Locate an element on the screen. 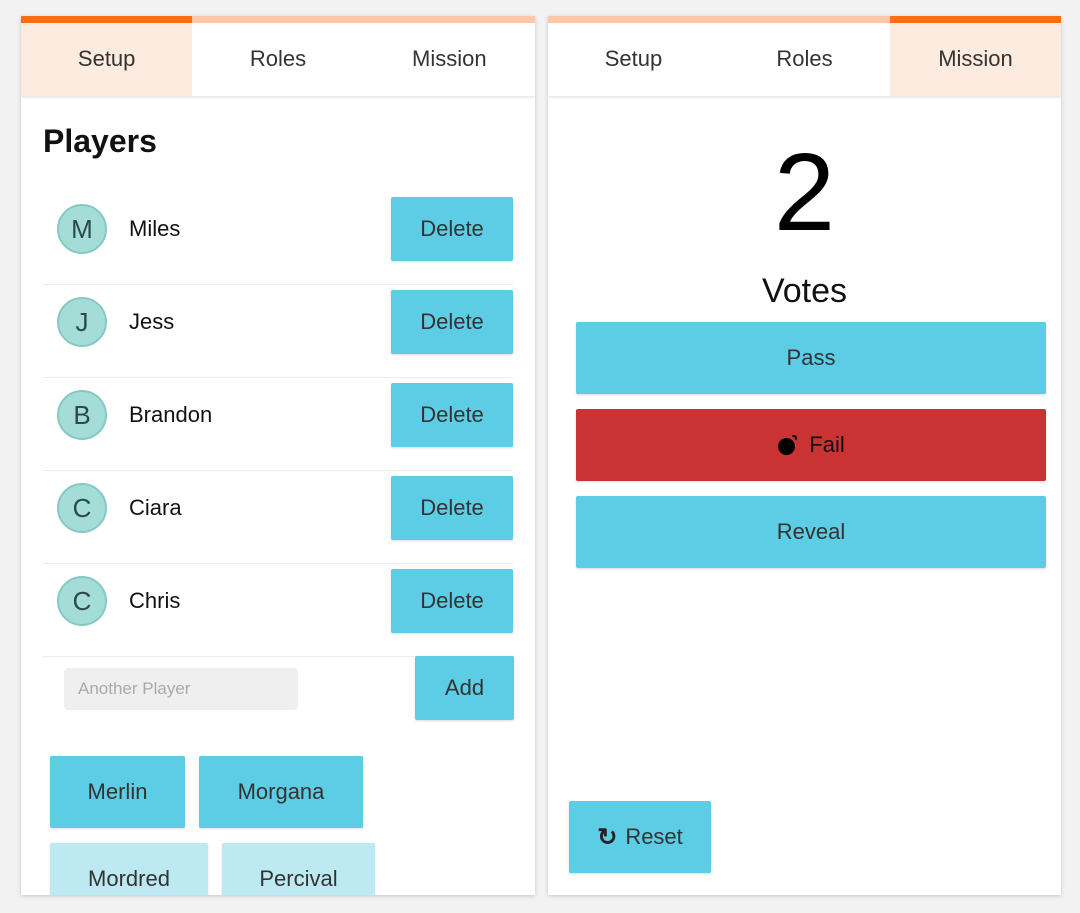 This screenshot has width=1080, height=913. role-mordred-button: Mordred is located at coordinates (129, 869).